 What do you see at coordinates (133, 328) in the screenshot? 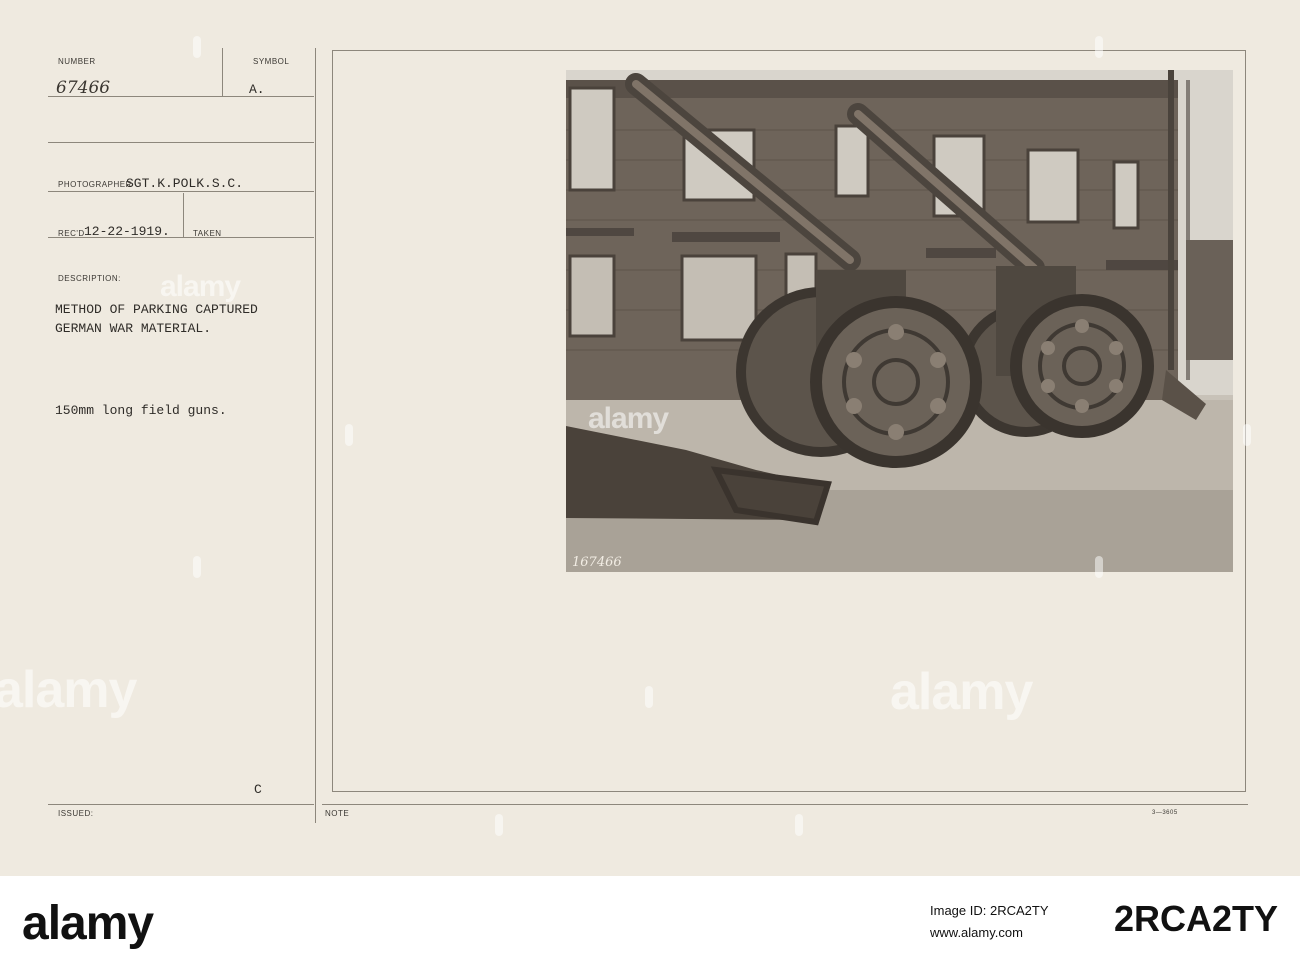
I see `description-line-2: GERMAN WAR MATERIAL.` at bounding box center [133, 328].